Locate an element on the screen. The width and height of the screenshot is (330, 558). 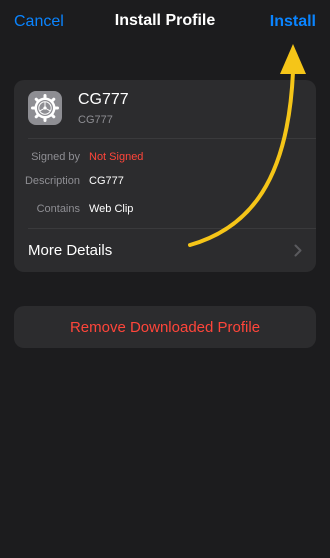
contains-row: Contains Web Clip is located at coordinates (165, 211).